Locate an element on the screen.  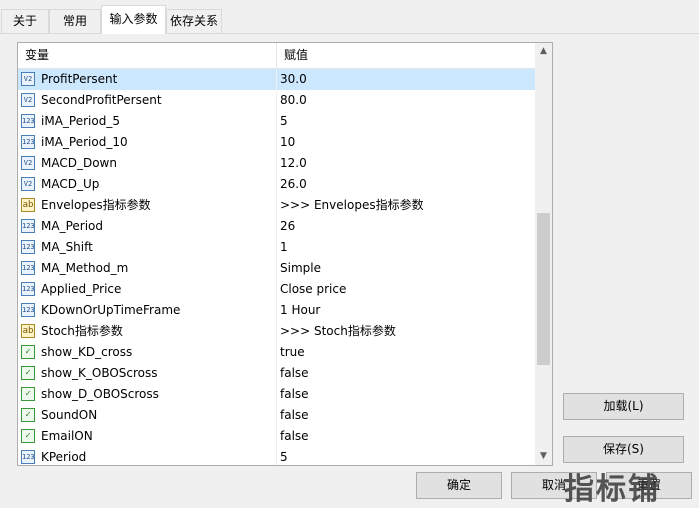
table-row: 123 MA_Method_m Simple is located at coordinates (276, 268).